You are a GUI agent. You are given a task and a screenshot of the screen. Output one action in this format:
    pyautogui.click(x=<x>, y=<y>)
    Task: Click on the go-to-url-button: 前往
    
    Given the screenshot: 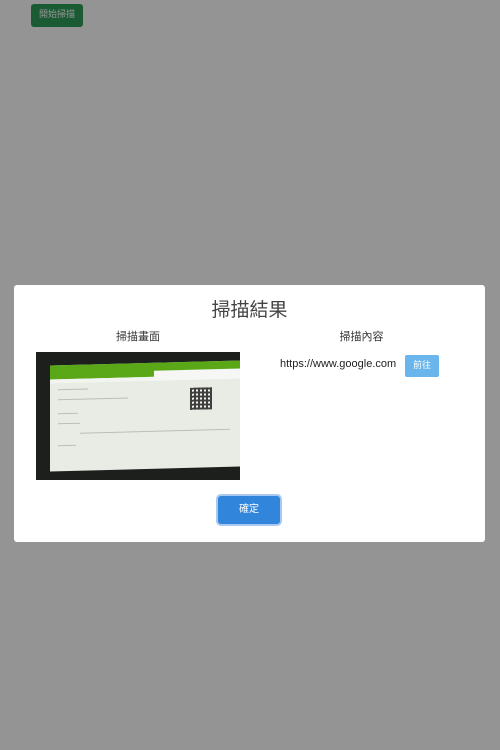 What is the action you would take?
    pyautogui.click(x=422, y=366)
    